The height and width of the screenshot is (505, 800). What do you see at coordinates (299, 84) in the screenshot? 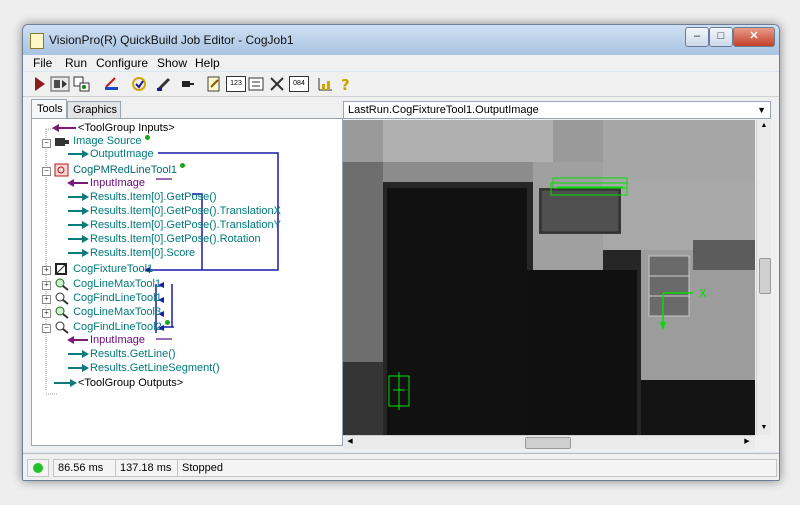
I see `numeric-084-icon: 084` at bounding box center [299, 84].